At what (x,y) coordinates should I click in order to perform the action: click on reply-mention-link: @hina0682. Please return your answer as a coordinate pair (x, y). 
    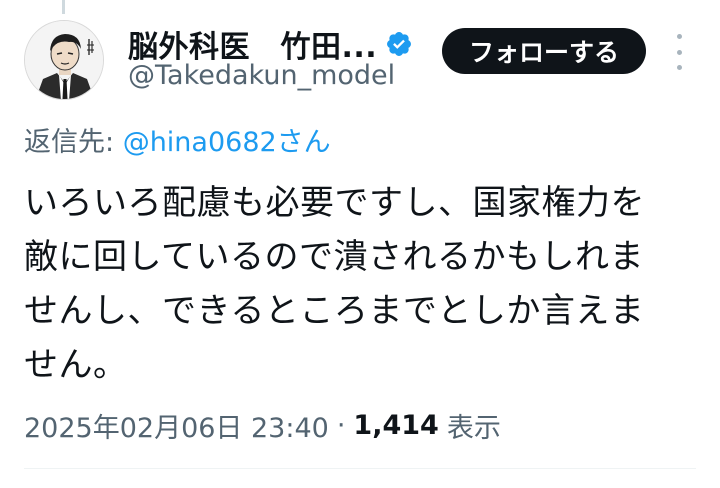
    Looking at the image, I should click on (200, 142).